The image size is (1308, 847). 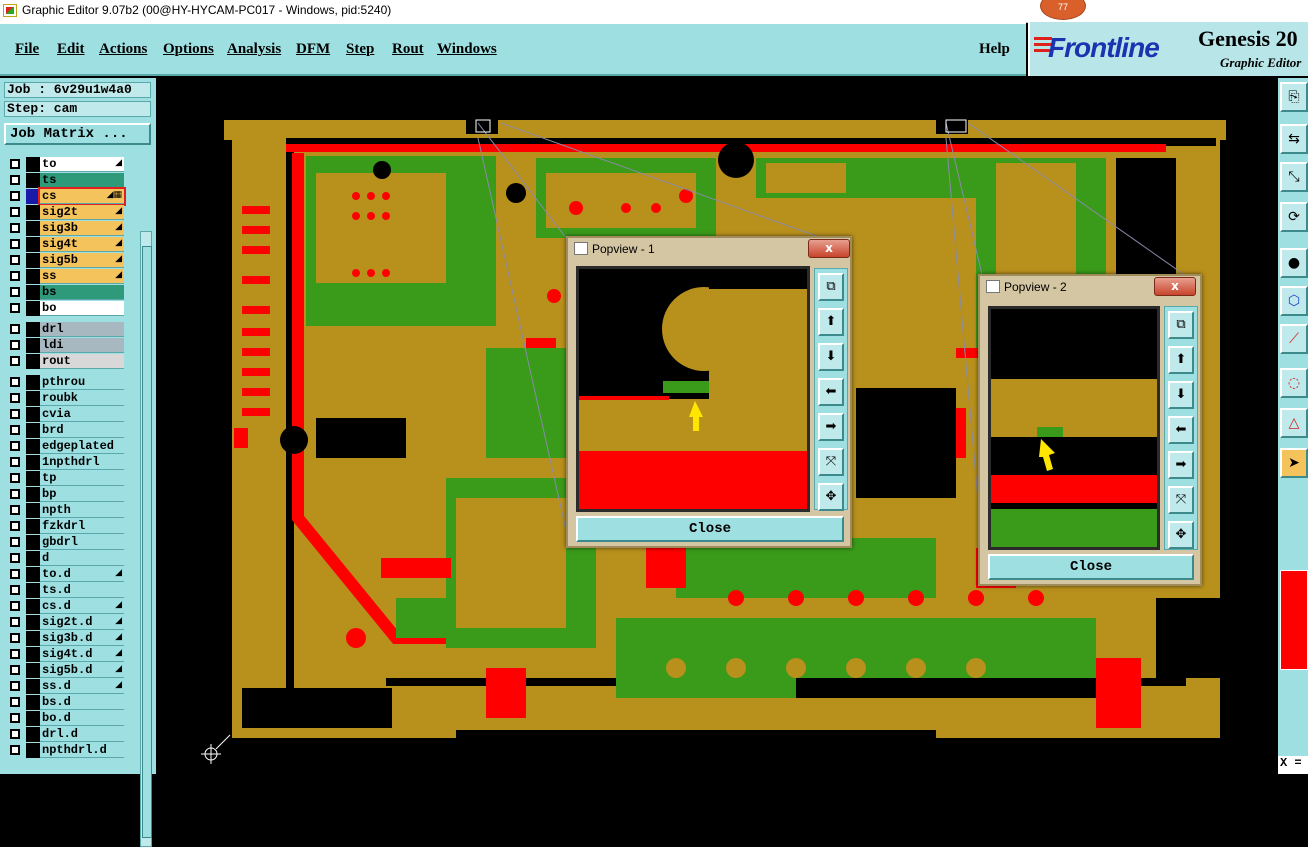 I want to click on select-pointer-icon: ➤, so click(x=1294, y=463).